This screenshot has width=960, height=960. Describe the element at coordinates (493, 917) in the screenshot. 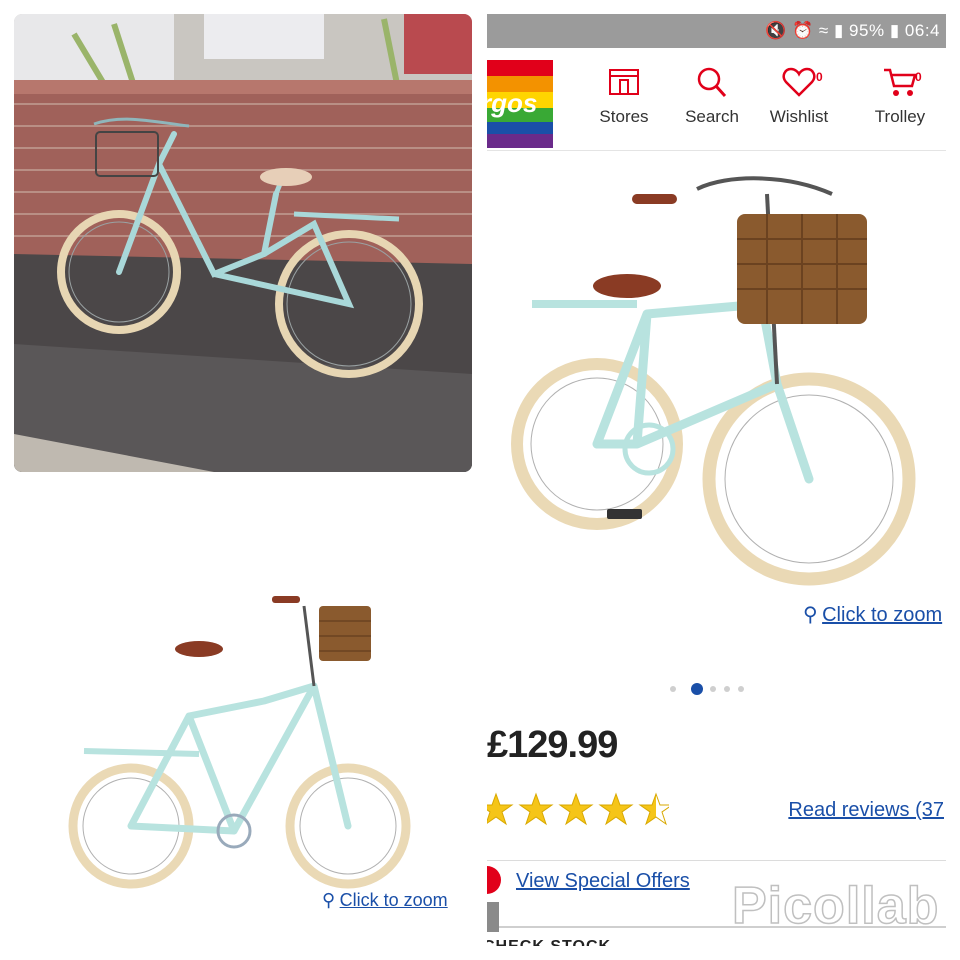

I see `scroll-indicator` at that location.